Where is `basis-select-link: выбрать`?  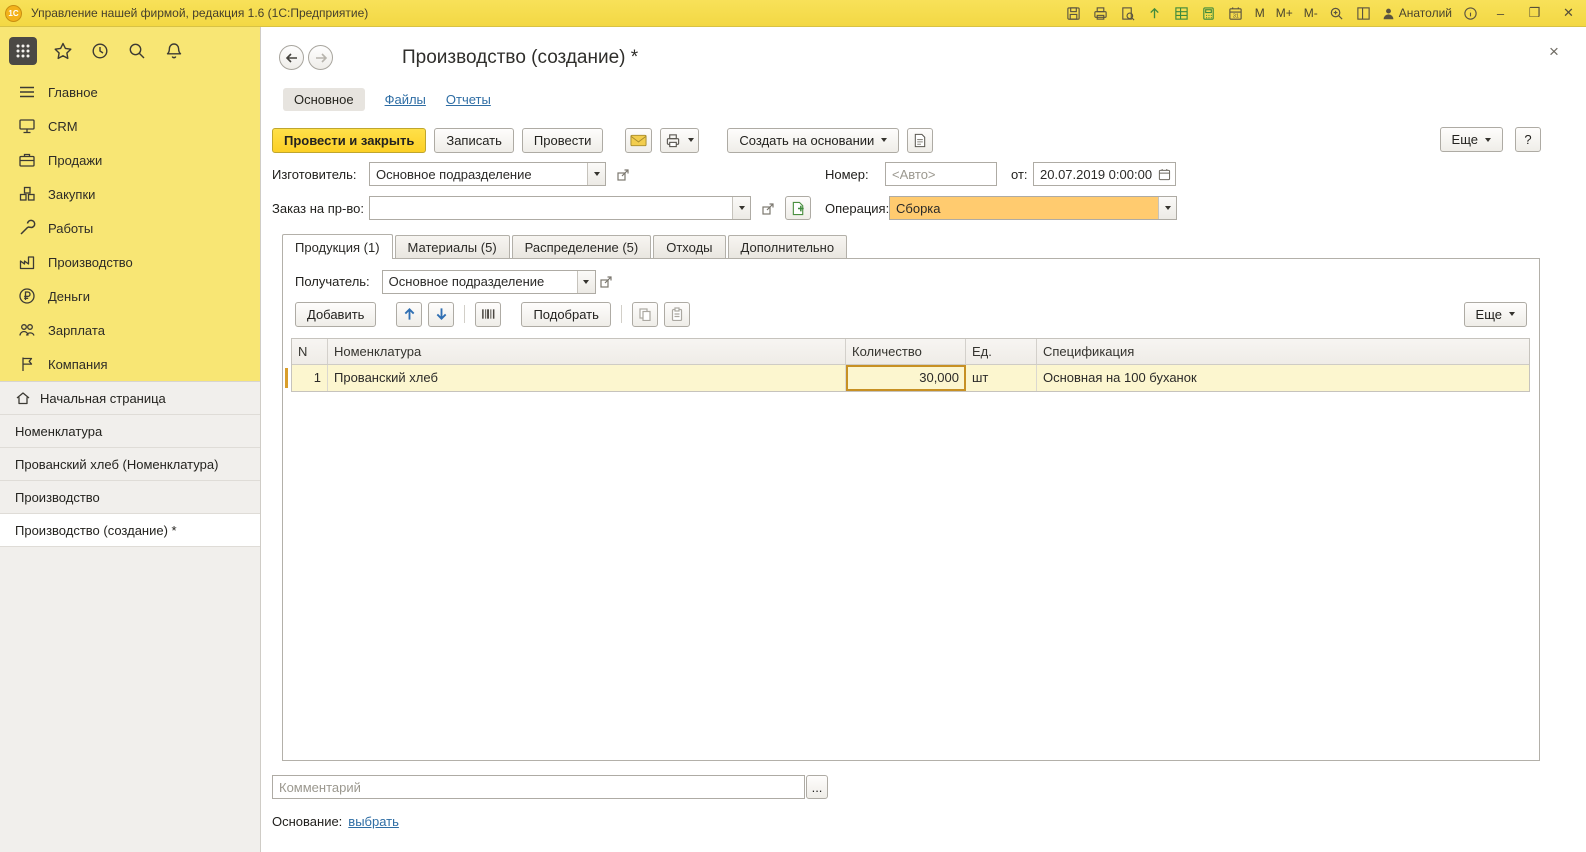
basis-select-link: выбрать is located at coordinates (373, 821).